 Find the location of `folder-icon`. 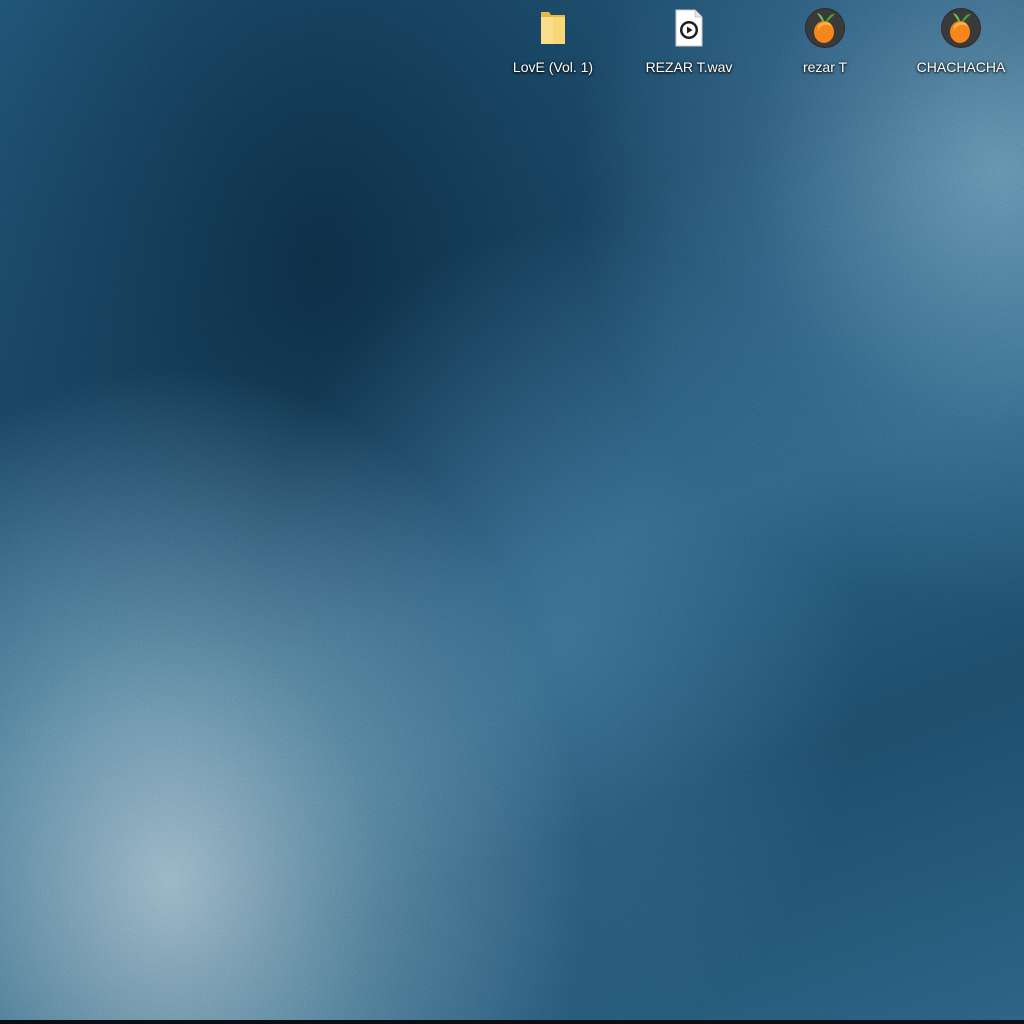

folder-icon is located at coordinates (553, 28).